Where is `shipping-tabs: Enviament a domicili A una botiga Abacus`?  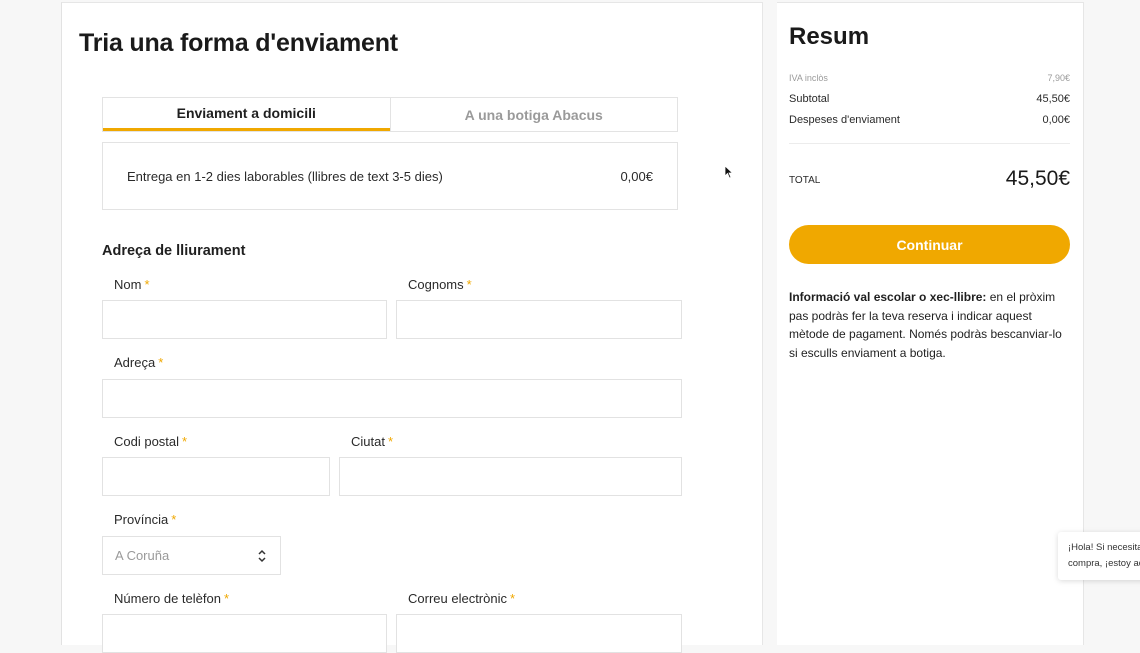 shipping-tabs: Enviament a domicili A una botiga Abacus is located at coordinates (390, 114).